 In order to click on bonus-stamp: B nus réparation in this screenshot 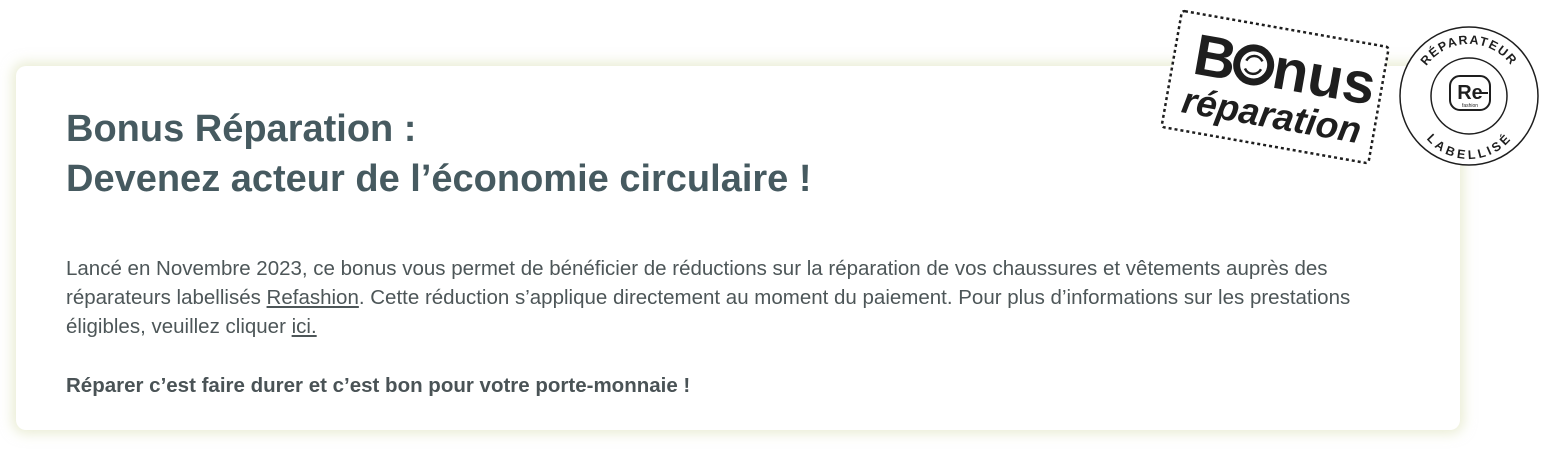, I will do `click(1275, 87)`.